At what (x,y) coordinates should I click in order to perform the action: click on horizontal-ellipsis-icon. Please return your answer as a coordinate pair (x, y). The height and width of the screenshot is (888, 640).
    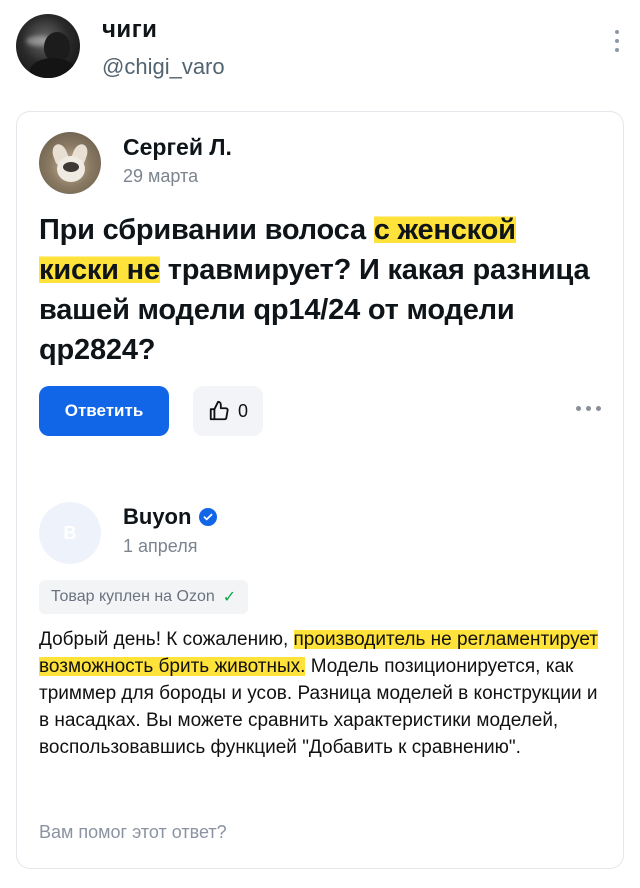
    Looking at the image, I should click on (588, 408).